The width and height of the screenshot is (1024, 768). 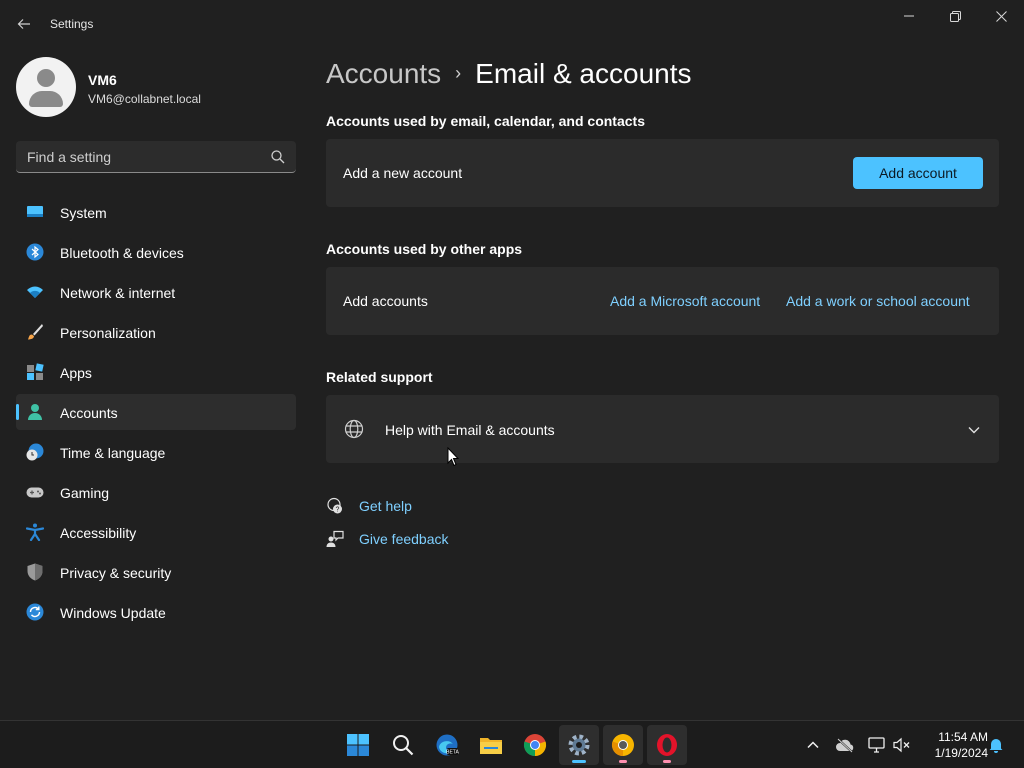 I want to click on sidebar-item-privacy: Privacy & security, so click(x=156, y=572).